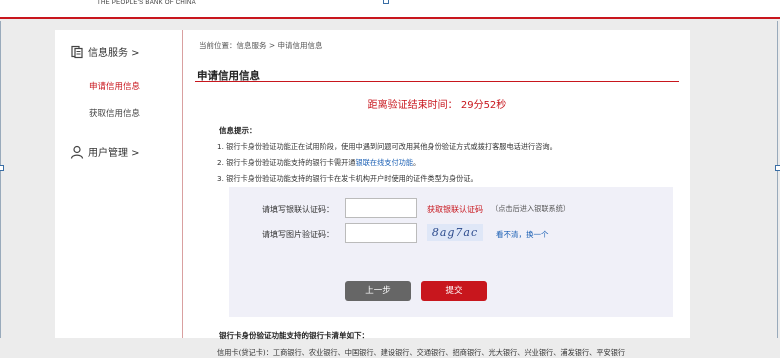  What do you see at coordinates (298, 234) in the screenshot?
I see `image-code-label: 请填写图片验证码：` at bounding box center [298, 234].